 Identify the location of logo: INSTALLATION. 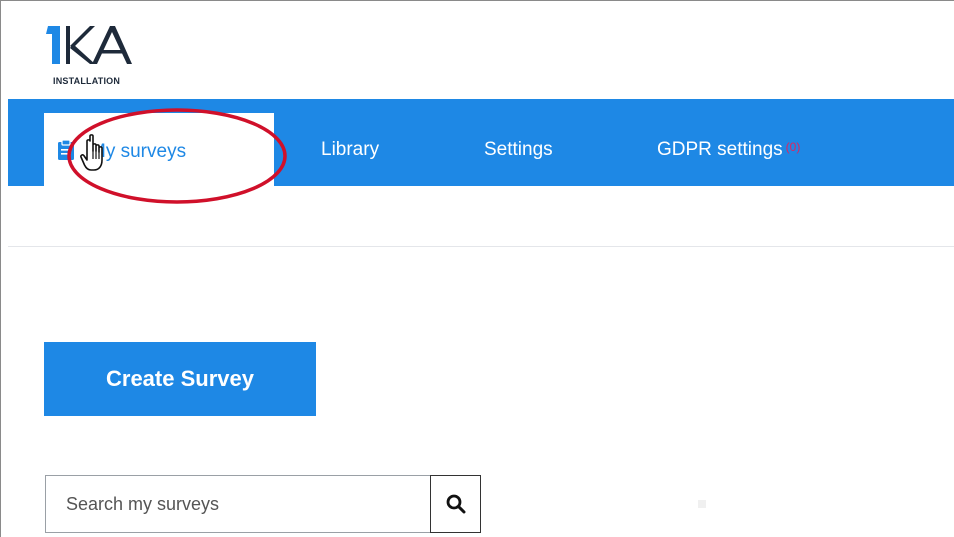
(99, 54).